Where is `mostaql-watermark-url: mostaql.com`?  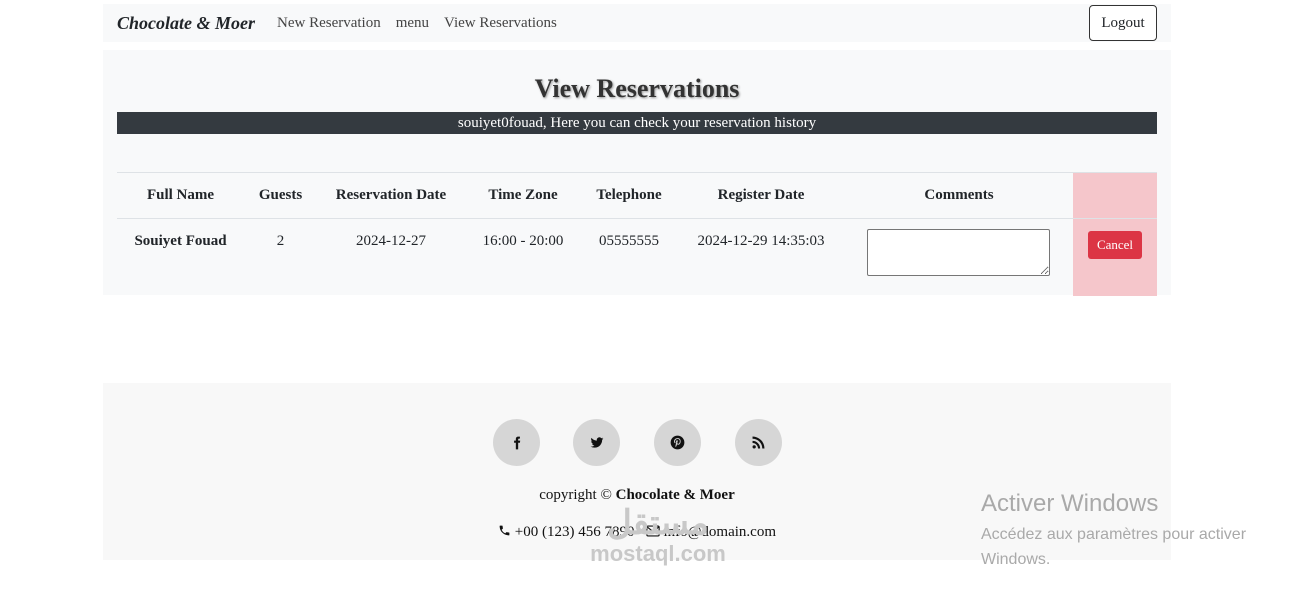 mostaql-watermark-url: mostaql.com is located at coordinates (658, 553).